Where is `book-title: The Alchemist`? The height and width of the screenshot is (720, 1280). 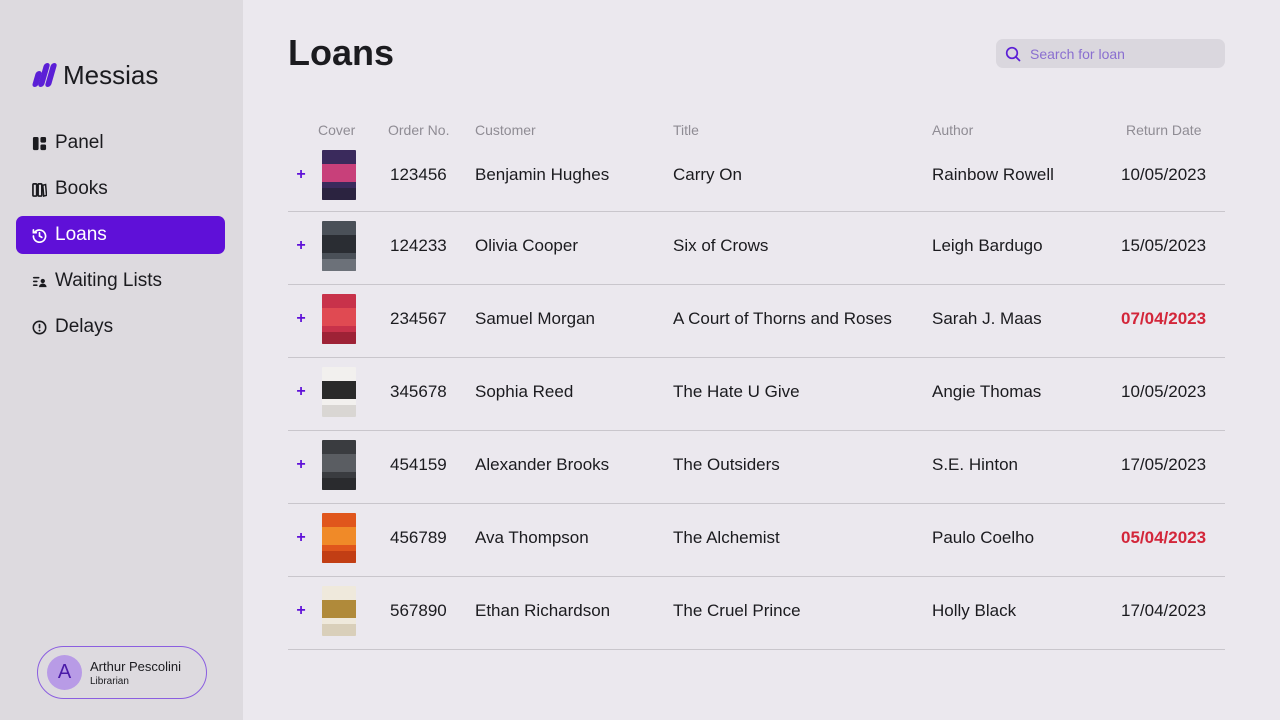 book-title: The Alchemist is located at coordinates (726, 537).